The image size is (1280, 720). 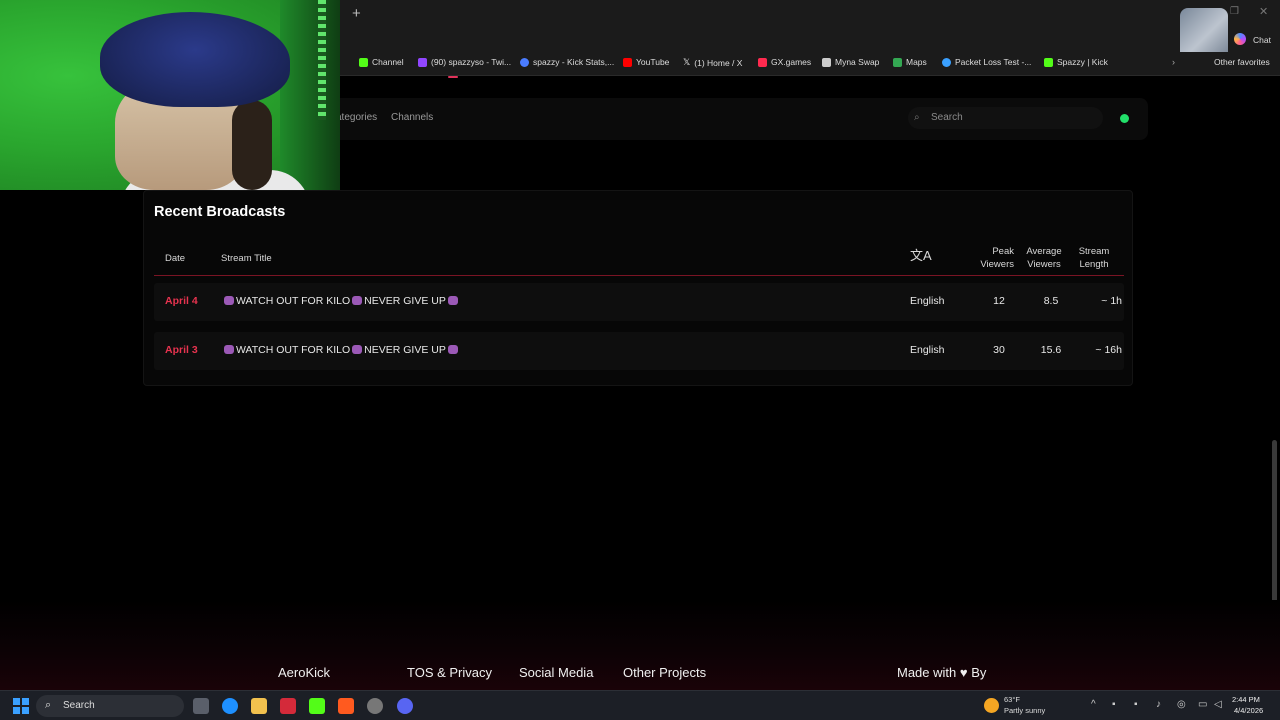 What do you see at coordinates (989, 258) in the screenshot?
I see `header-peak-viewers: Peak Viewers` at bounding box center [989, 258].